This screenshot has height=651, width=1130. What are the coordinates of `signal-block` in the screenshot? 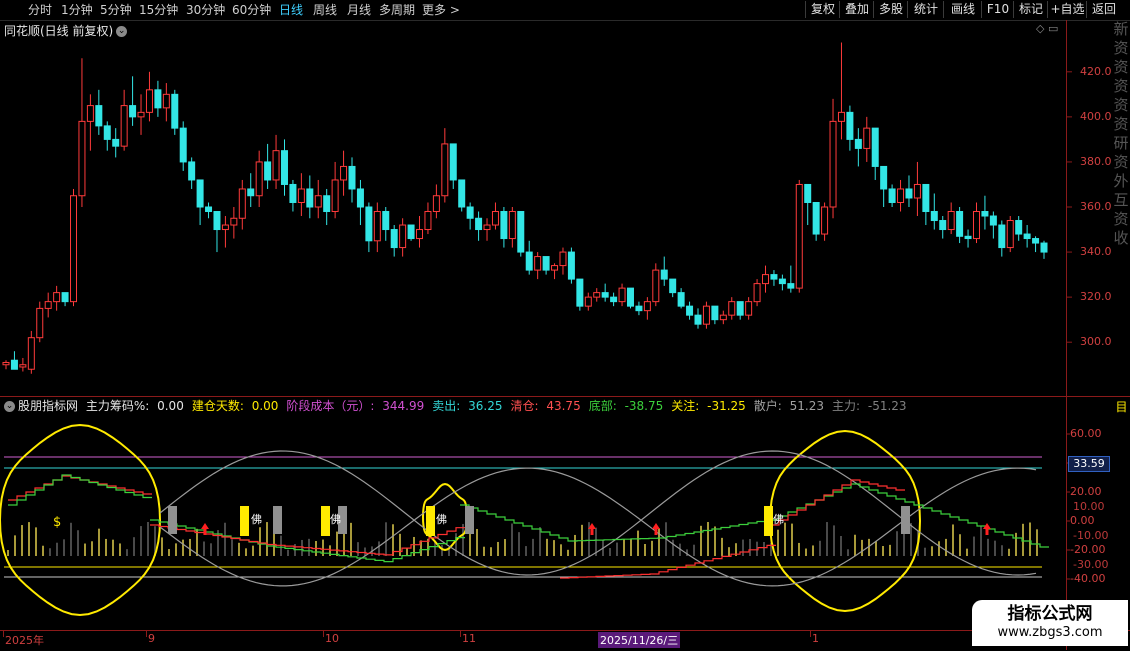 It's located at (430, 521).